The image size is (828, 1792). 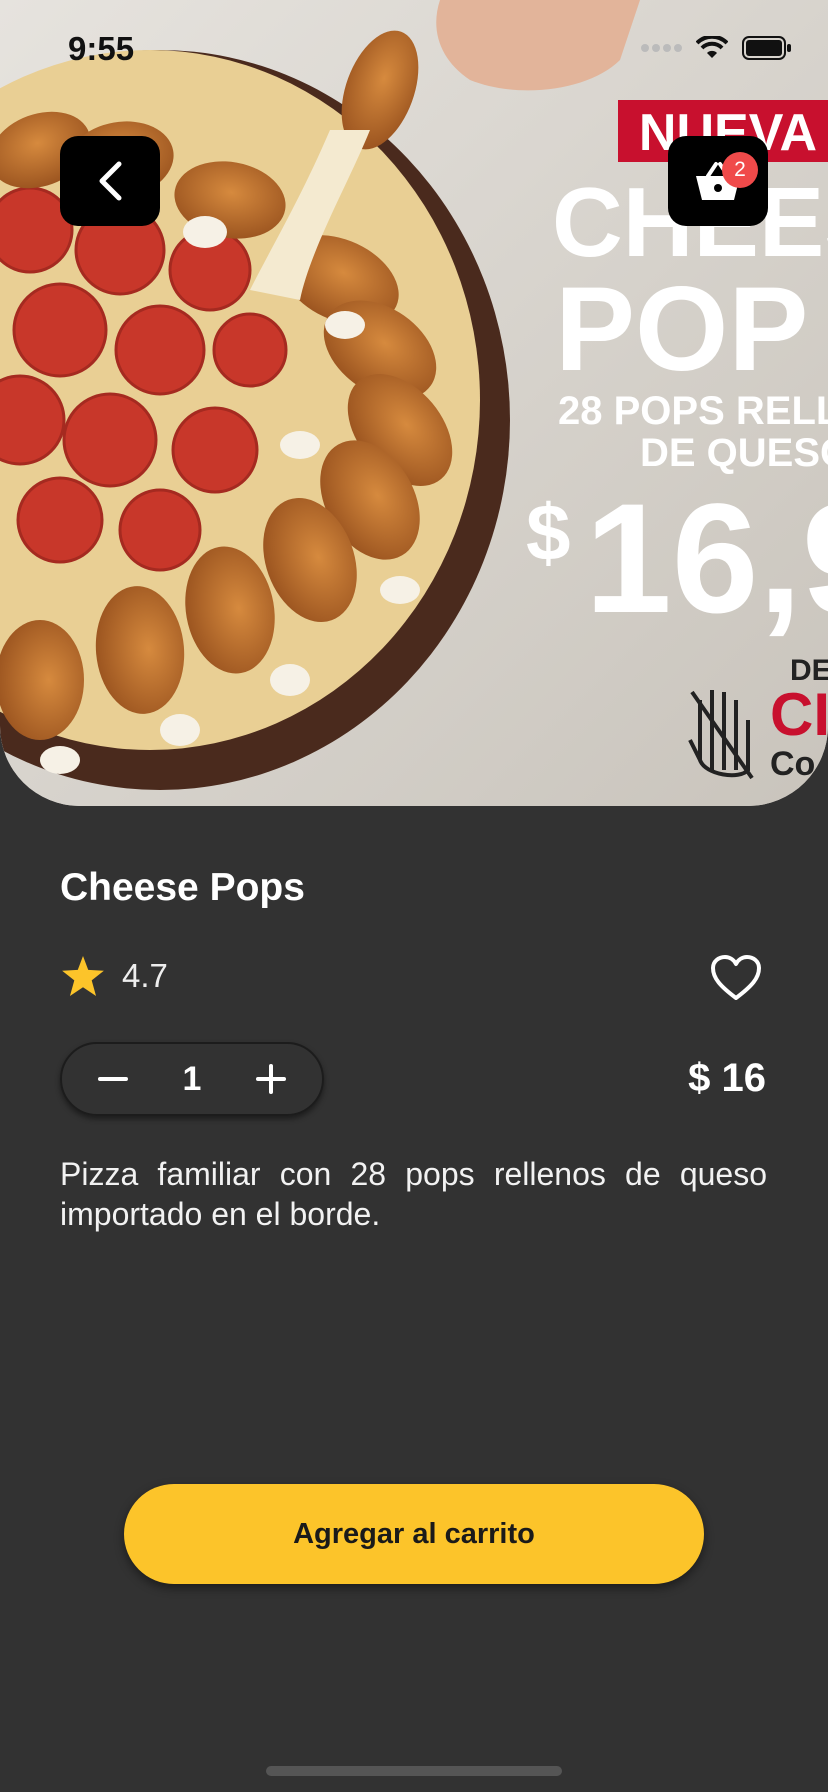 I want to click on status-icons, so click(x=716, y=48).